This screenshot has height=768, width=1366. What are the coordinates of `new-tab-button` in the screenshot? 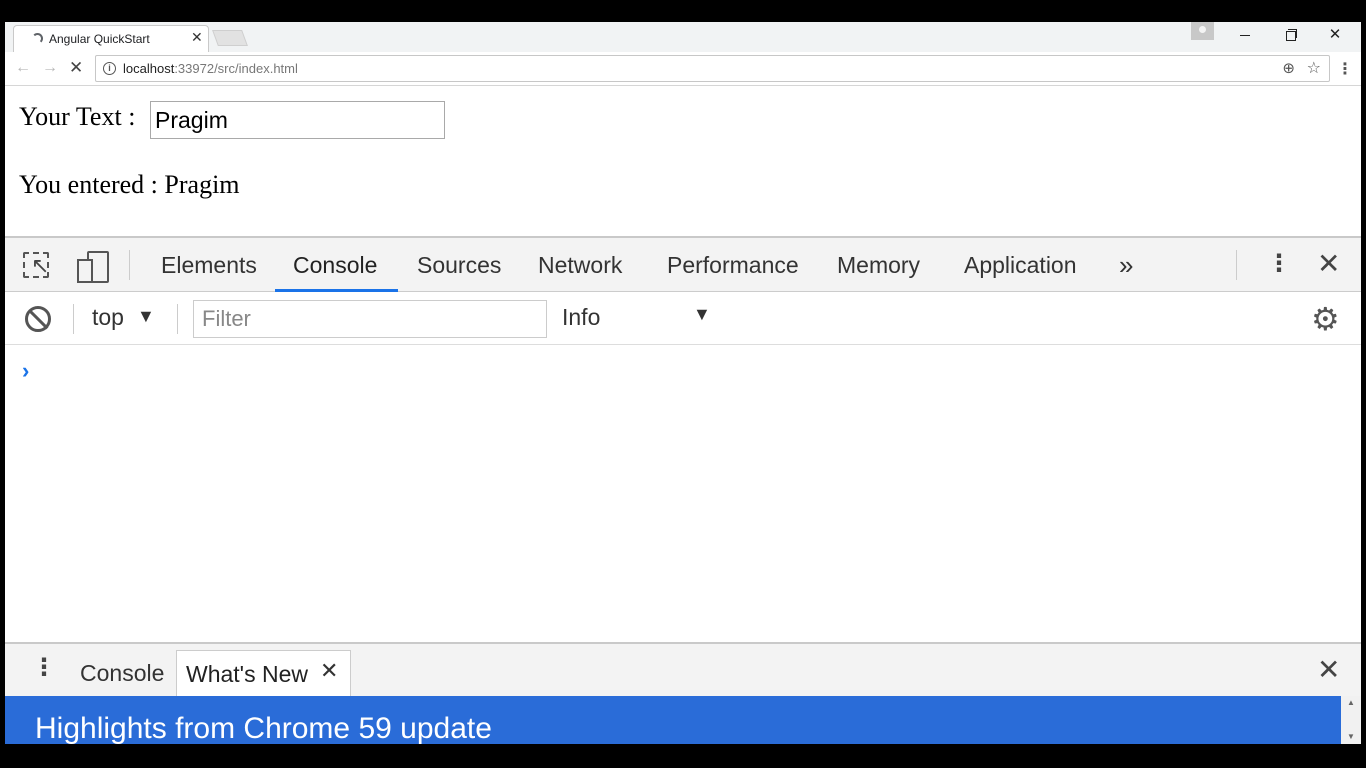 It's located at (230, 38).